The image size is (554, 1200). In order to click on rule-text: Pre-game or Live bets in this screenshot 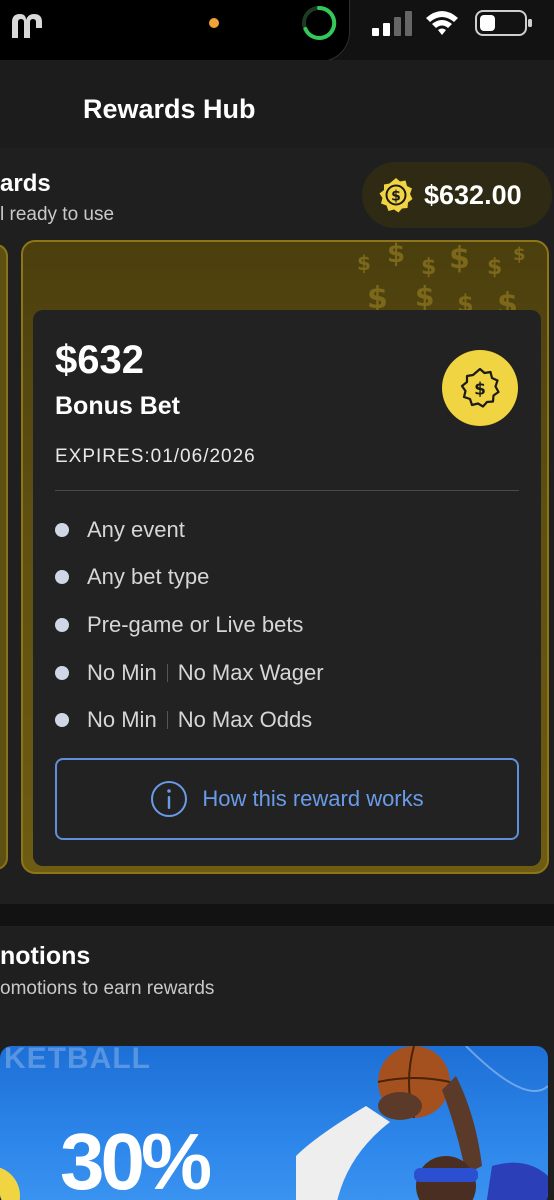, I will do `click(195, 624)`.